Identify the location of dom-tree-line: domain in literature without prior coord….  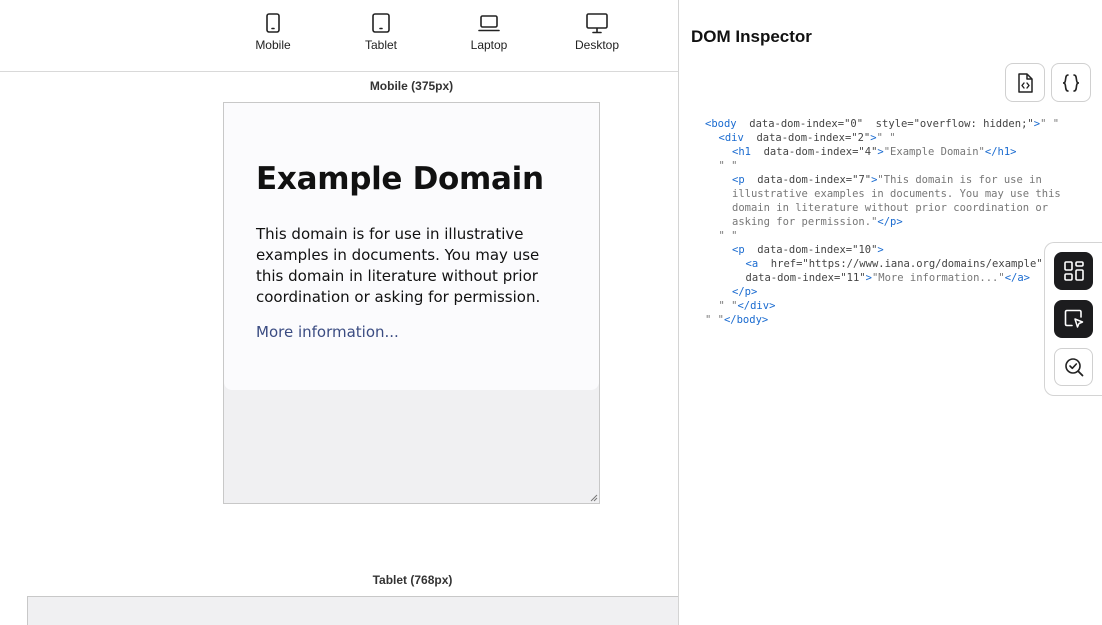
(895, 208).